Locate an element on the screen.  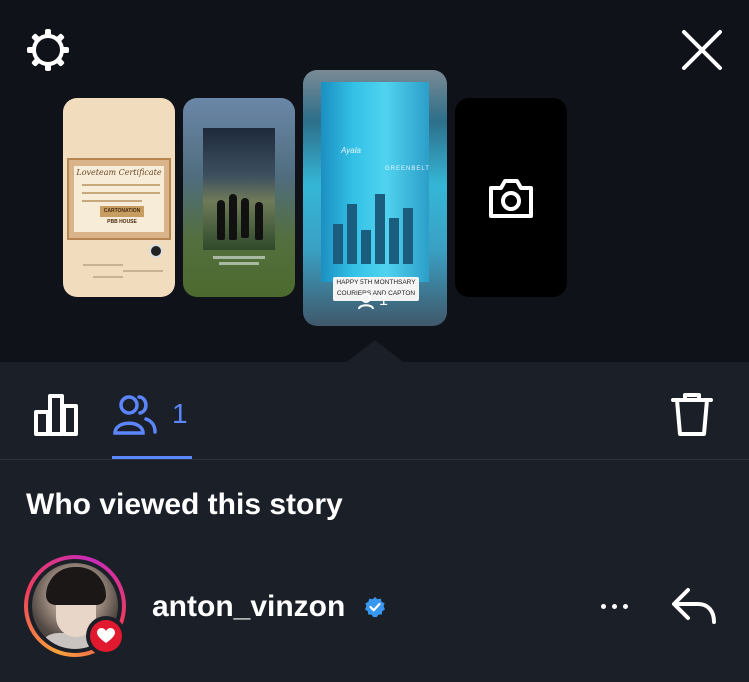
close-icon is located at coordinates (702, 50).